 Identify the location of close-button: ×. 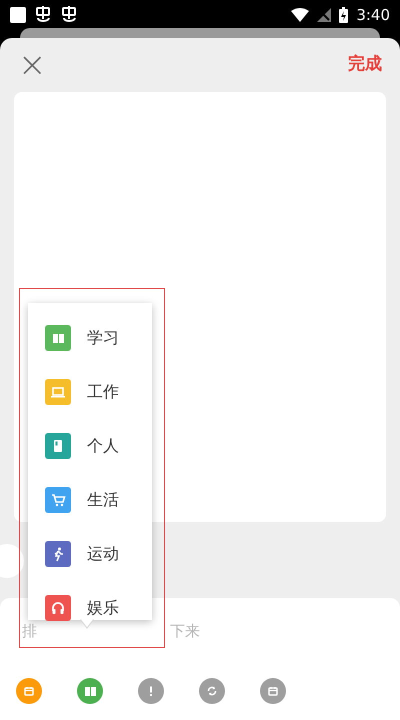
(32, 65).